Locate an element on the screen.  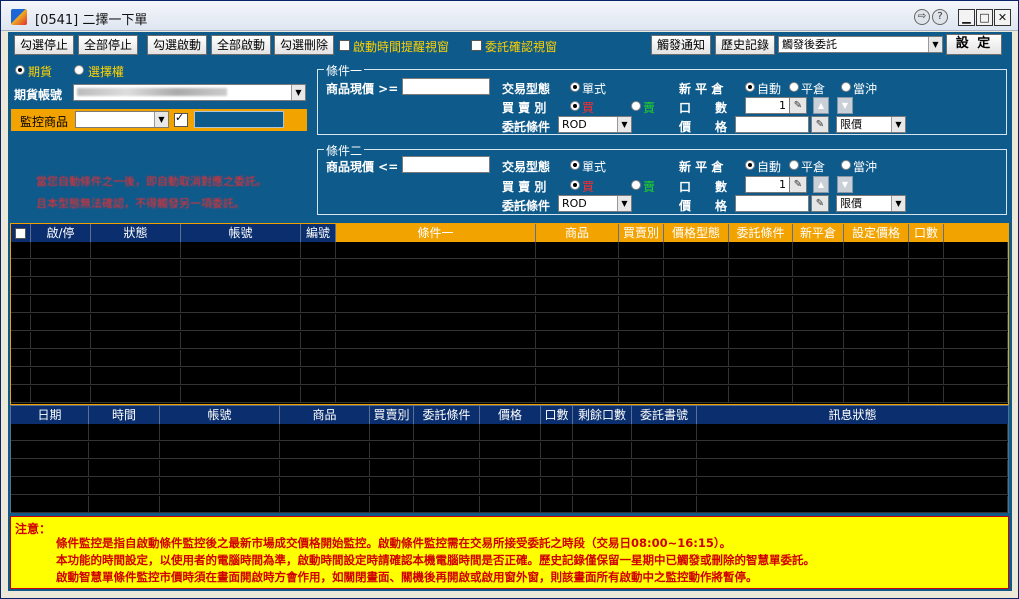
settings-button: 設 定 is located at coordinates (974, 44).